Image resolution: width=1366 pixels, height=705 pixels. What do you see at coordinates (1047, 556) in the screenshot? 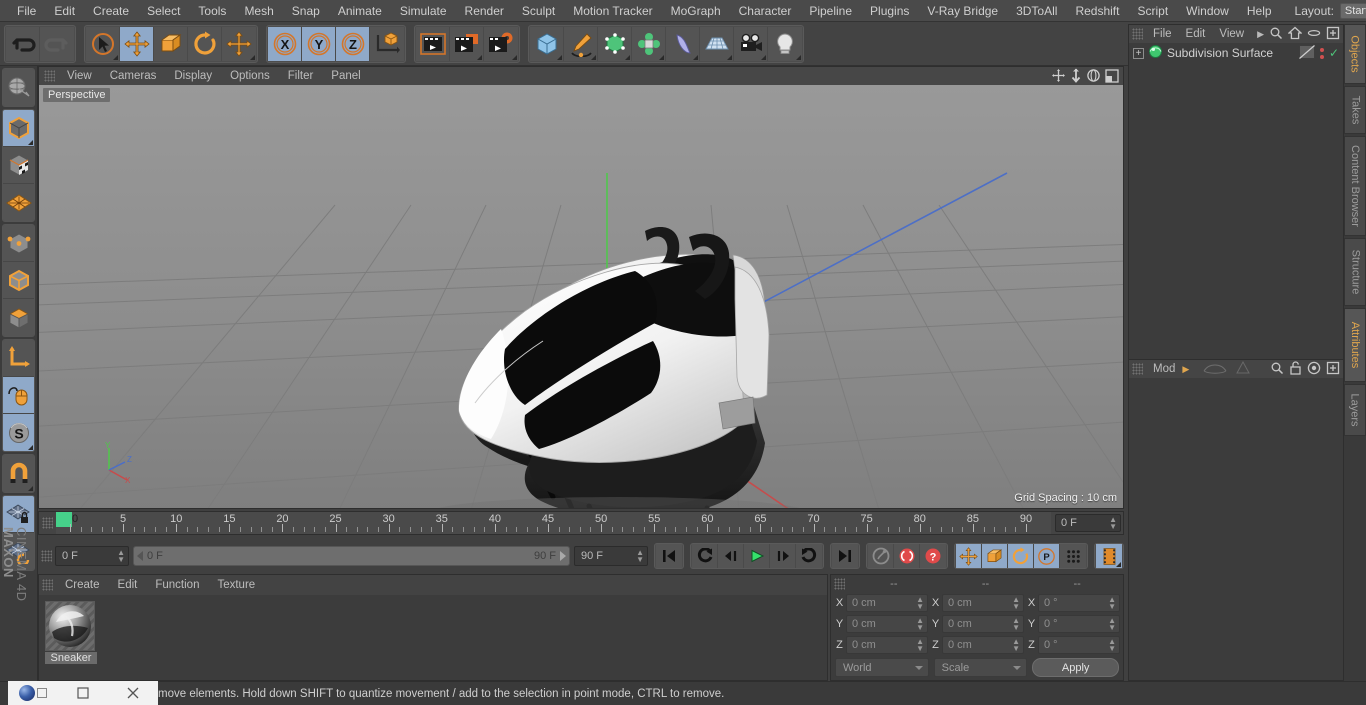
I see `key-parameter-button: P` at bounding box center [1047, 556].